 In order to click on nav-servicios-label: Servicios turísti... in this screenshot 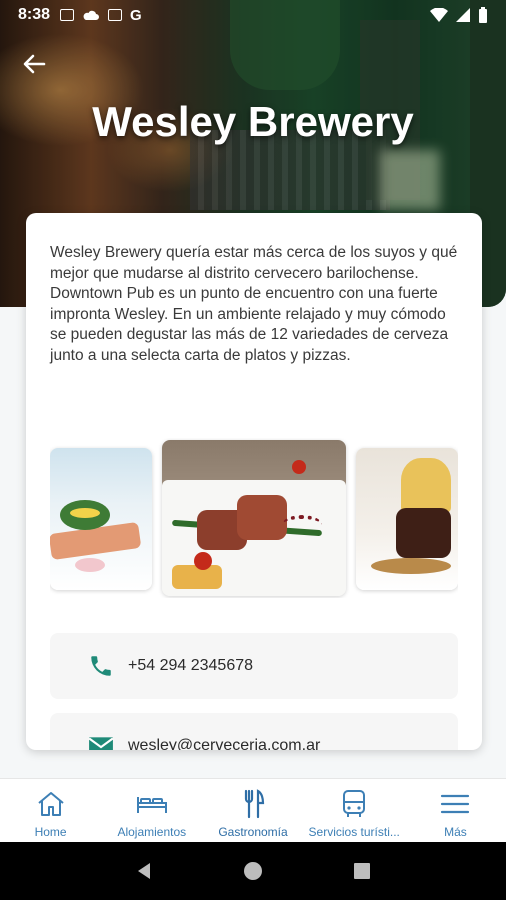, I will do `click(354, 832)`.